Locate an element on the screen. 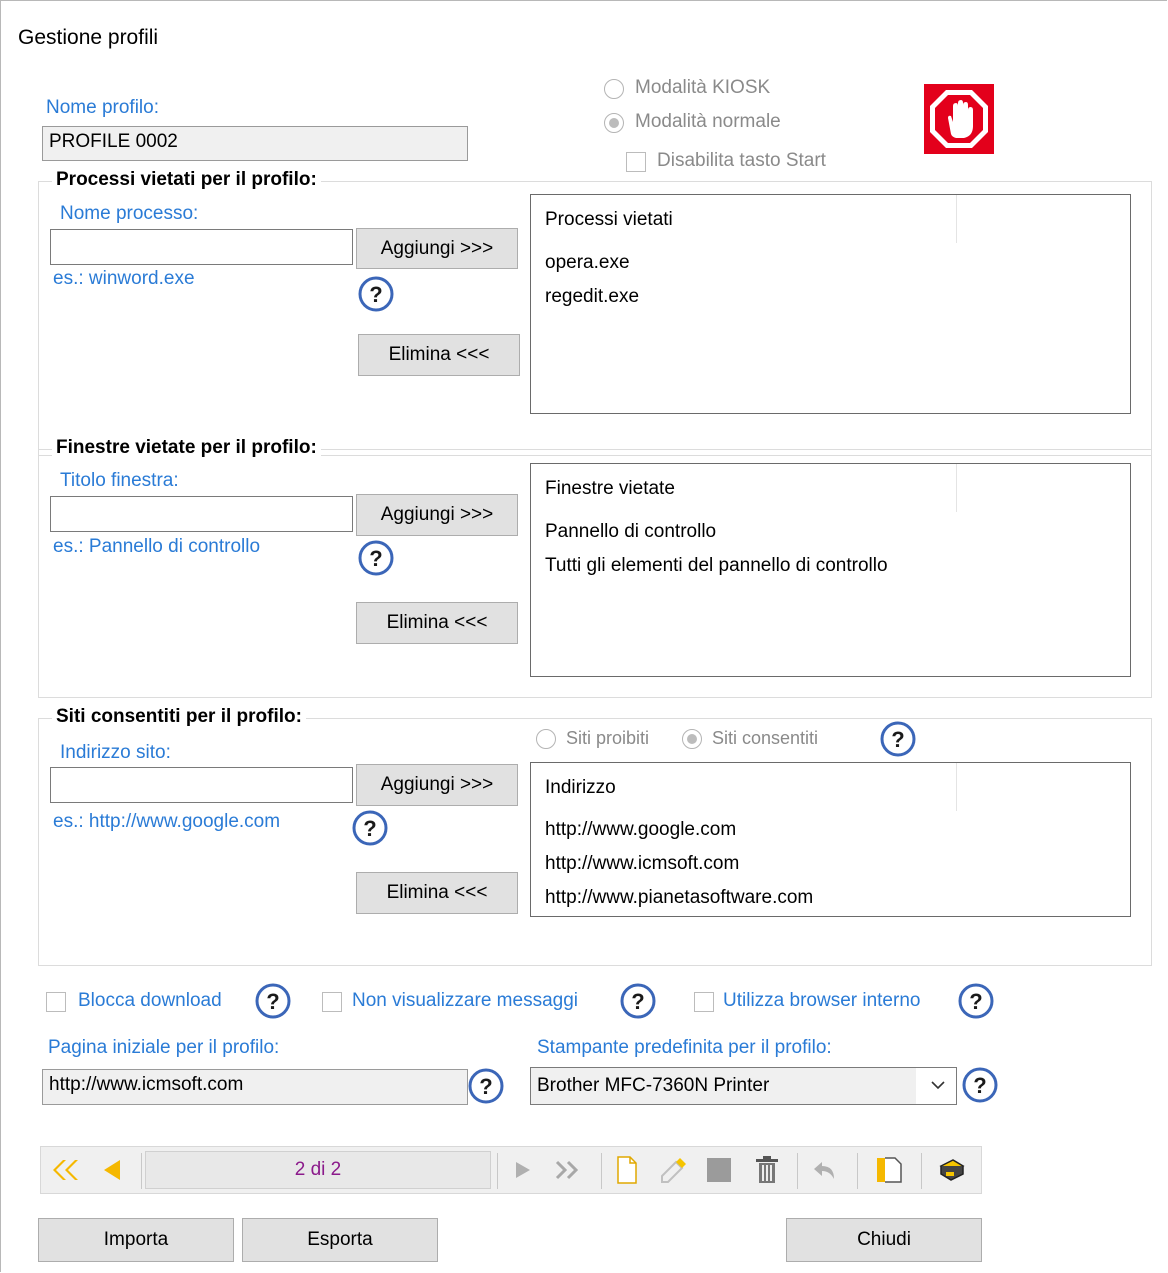 The height and width of the screenshot is (1273, 1168). remove-site-button: Elimina <<< is located at coordinates (437, 893).